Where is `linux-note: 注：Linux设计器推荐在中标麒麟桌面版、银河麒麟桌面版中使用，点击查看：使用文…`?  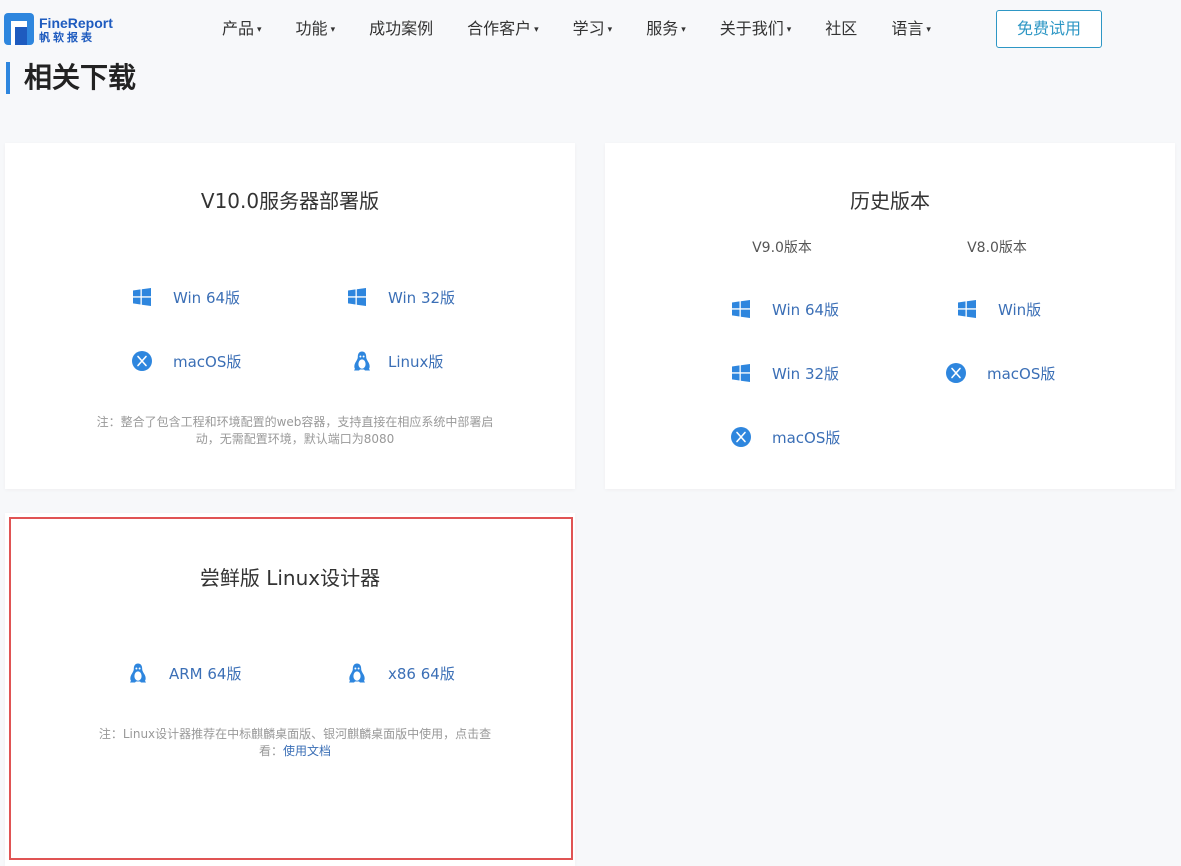 linux-note: 注：Linux设计器推荐在中标麒麟桌面版、银河麒麟桌面版中使用，点击查看：使用文… is located at coordinates (295, 743).